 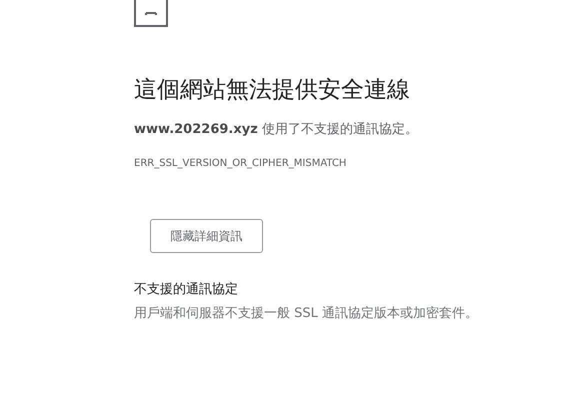 I want to click on hide-details-button: 隱藏詳細資訊, so click(x=206, y=236).